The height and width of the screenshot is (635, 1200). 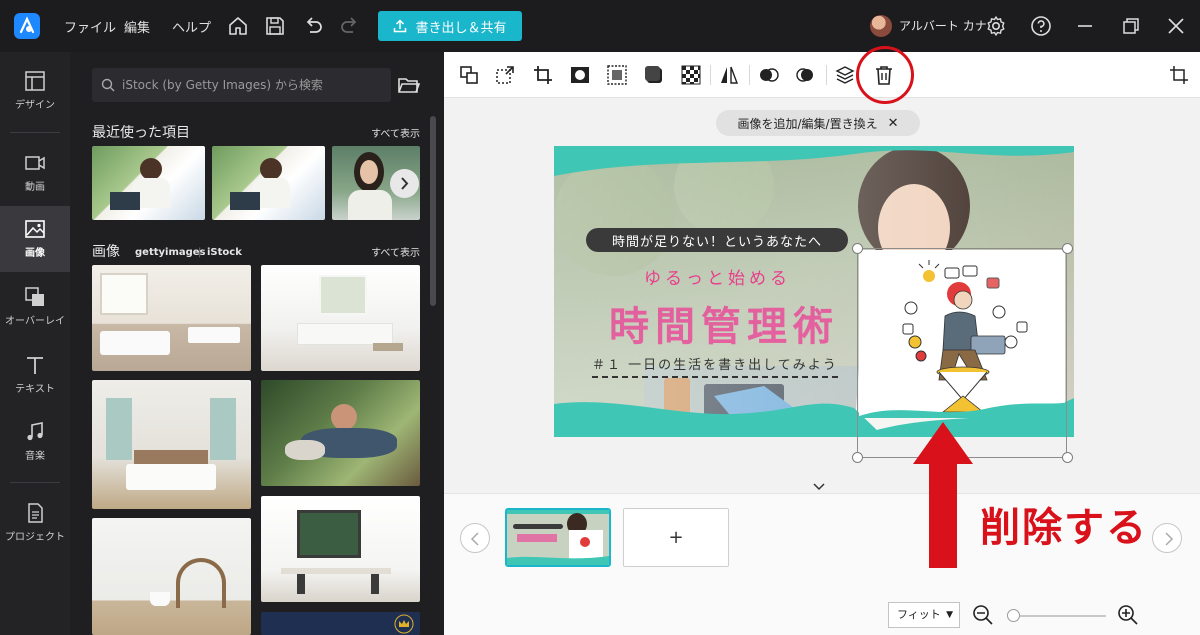 What do you see at coordinates (400, 26) in the screenshot?
I see `upload-icon` at bounding box center [400, 26].